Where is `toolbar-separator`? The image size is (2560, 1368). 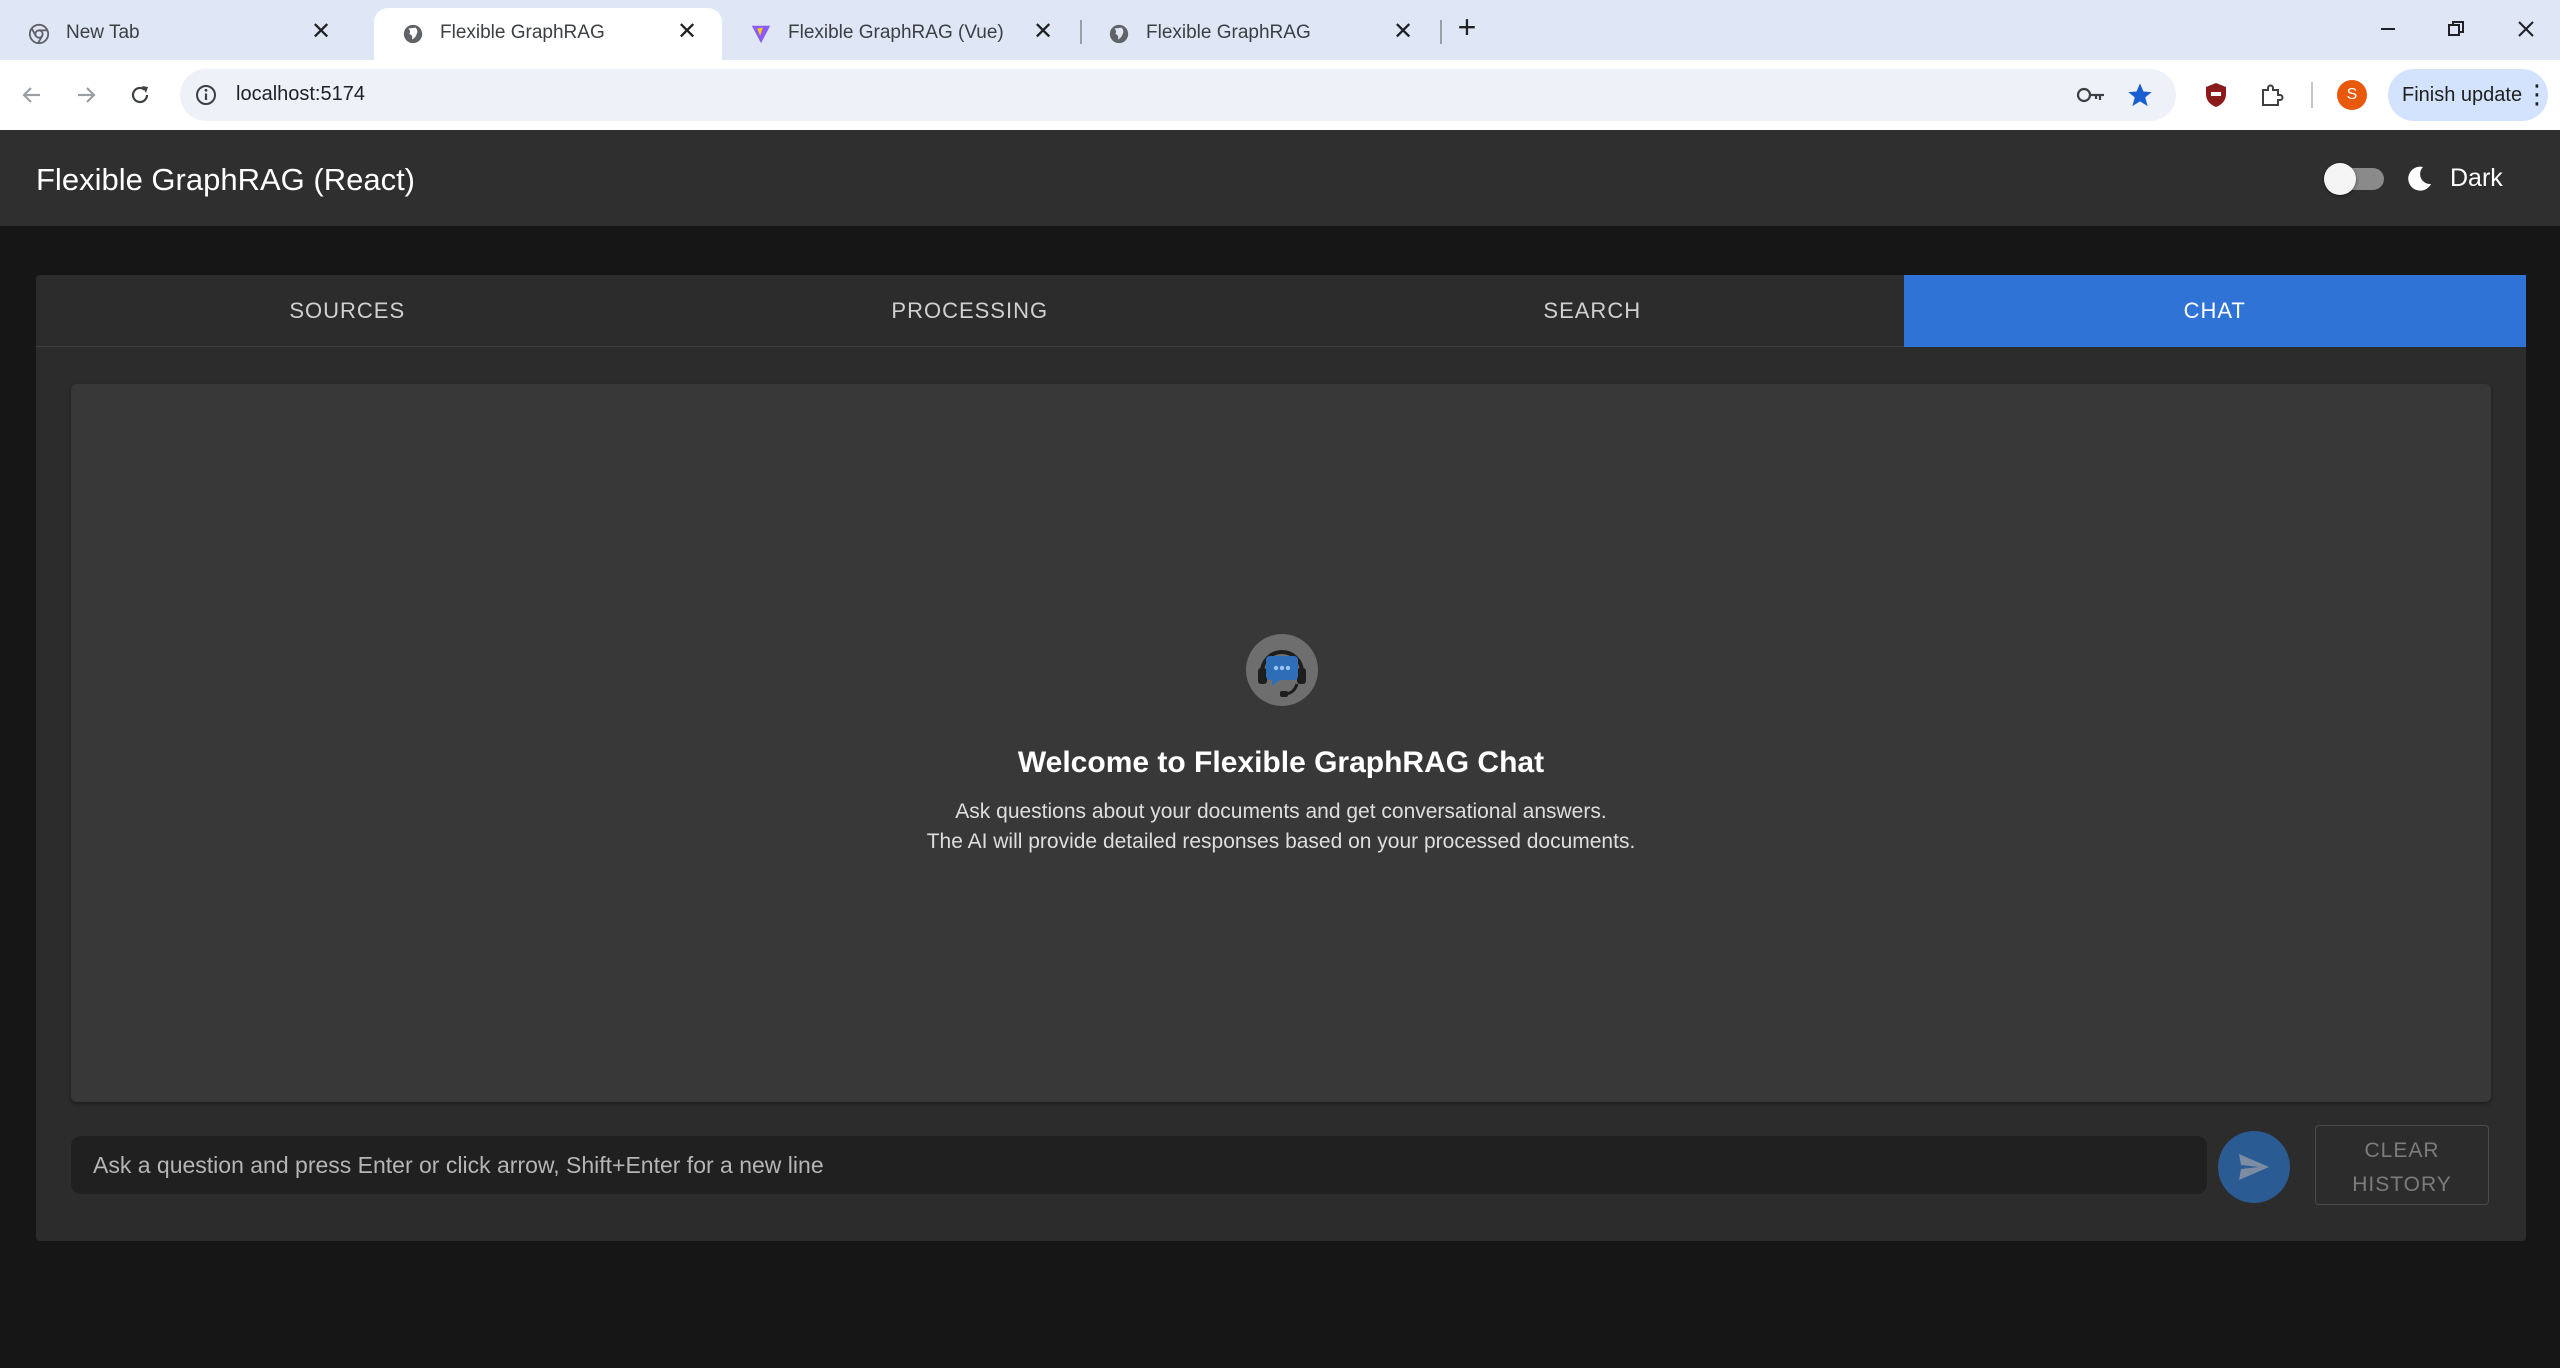 toolbar-separator is located at coordinates (2312, 95).